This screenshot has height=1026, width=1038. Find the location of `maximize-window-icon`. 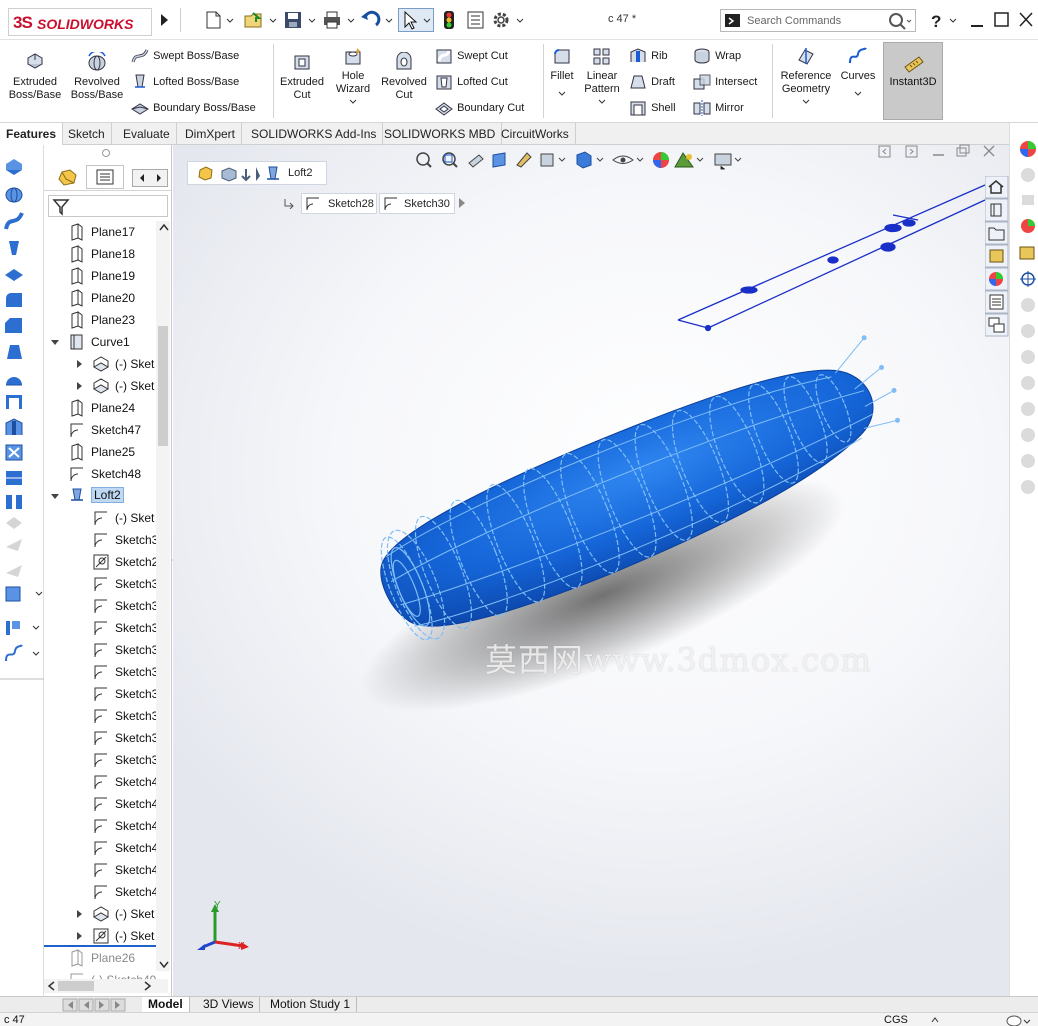

maximize-window-icon is located at coordinates (1002, 20).